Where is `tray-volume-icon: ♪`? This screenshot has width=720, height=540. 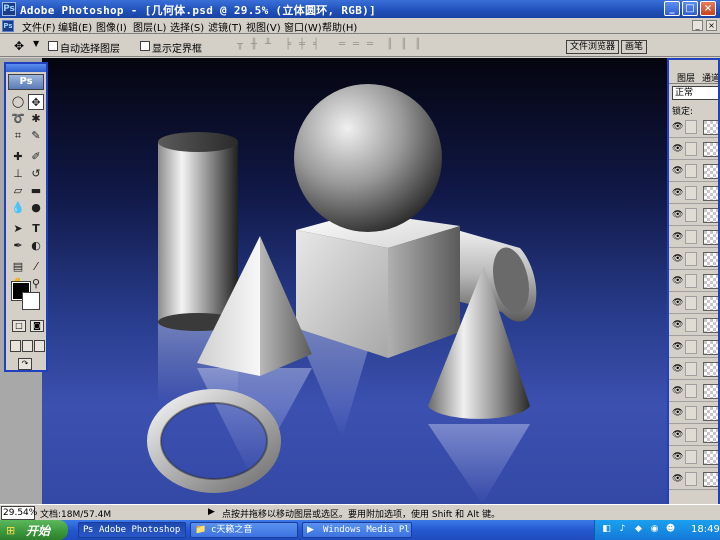
tray-volume-icon: ♪ is located at coordinates (622, 529).